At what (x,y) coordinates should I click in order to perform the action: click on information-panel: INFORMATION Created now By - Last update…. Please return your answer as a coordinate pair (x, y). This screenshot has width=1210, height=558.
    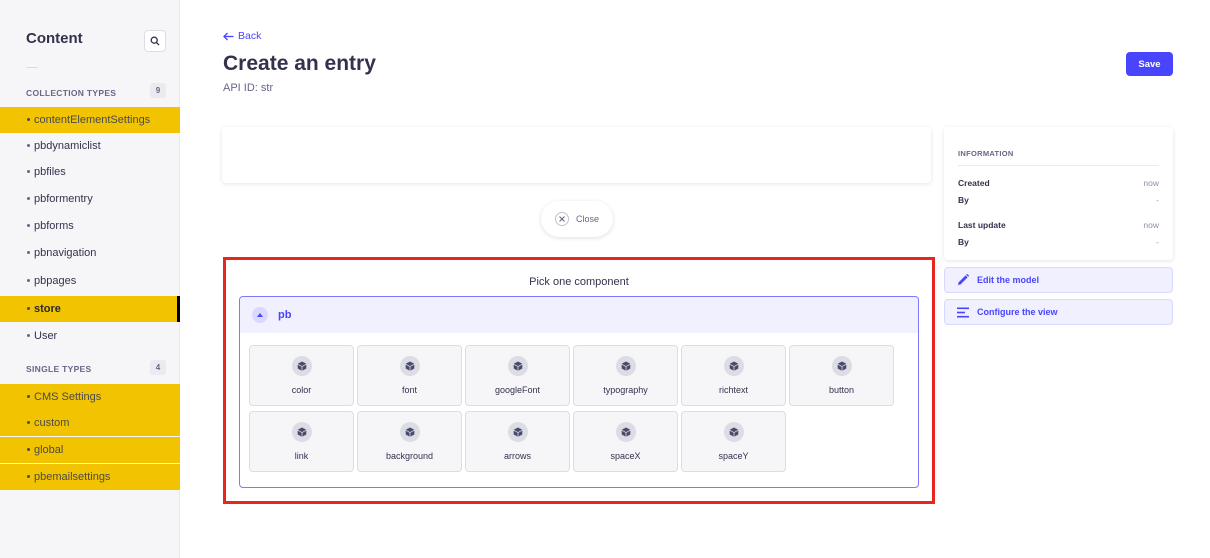
    Looking at the image, I should click on (1058, 193).